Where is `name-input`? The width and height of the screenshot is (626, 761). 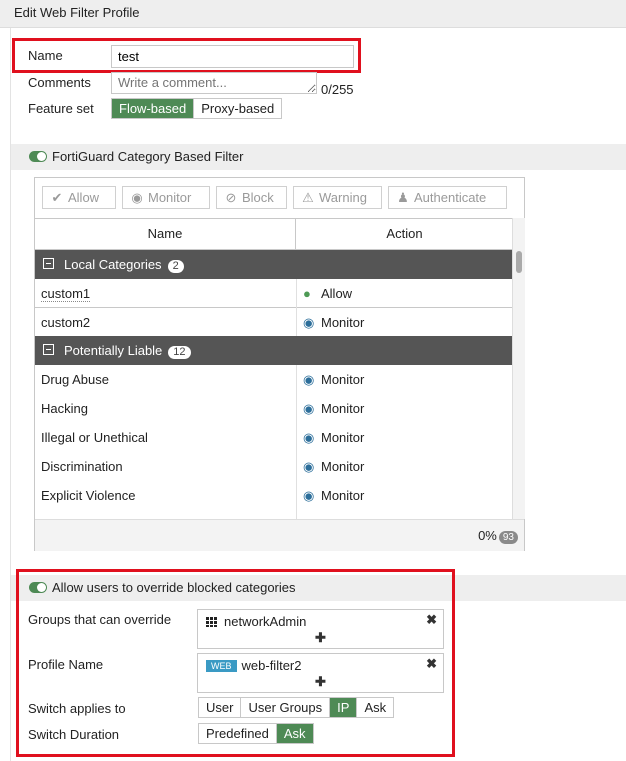
name-input is located at coordinates (232, 56).